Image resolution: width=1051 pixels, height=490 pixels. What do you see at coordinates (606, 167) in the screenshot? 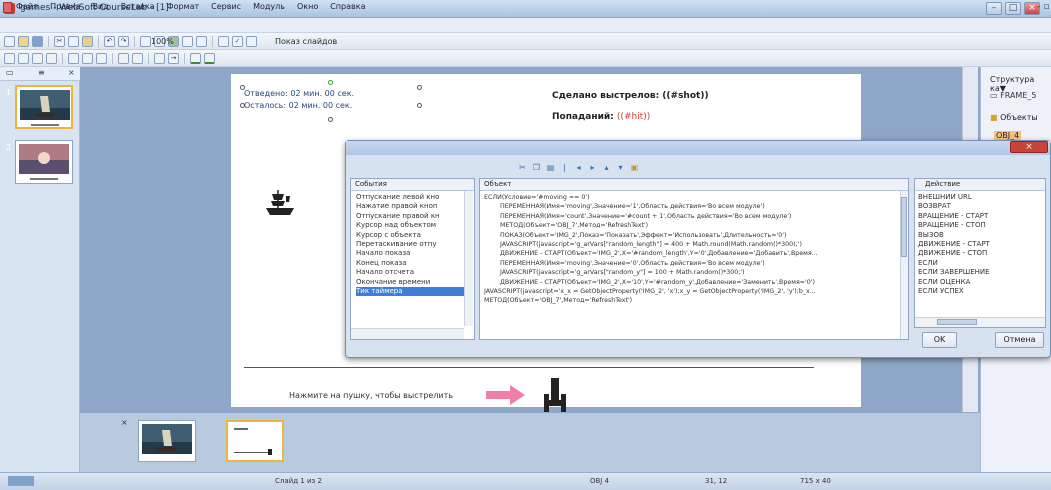
I see `move-up-icon: ▴` at bounding box center [606, 167].